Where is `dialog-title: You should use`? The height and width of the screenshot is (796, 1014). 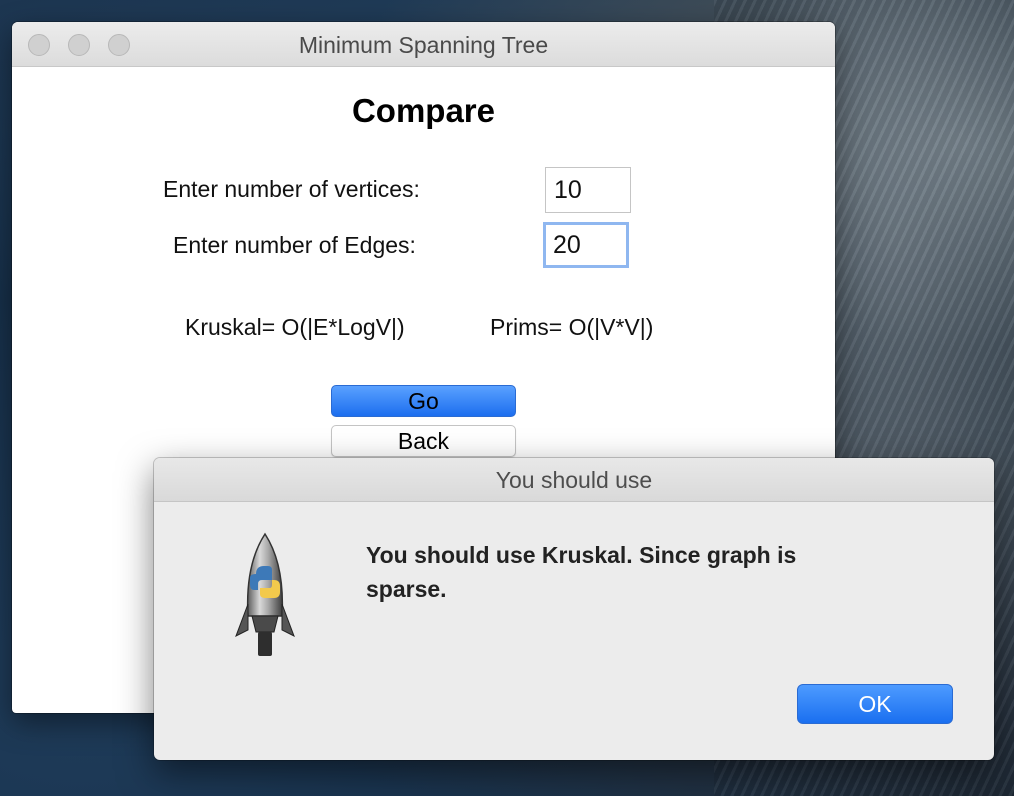 dialog-title: You should use is located at coordinates (574, 480).